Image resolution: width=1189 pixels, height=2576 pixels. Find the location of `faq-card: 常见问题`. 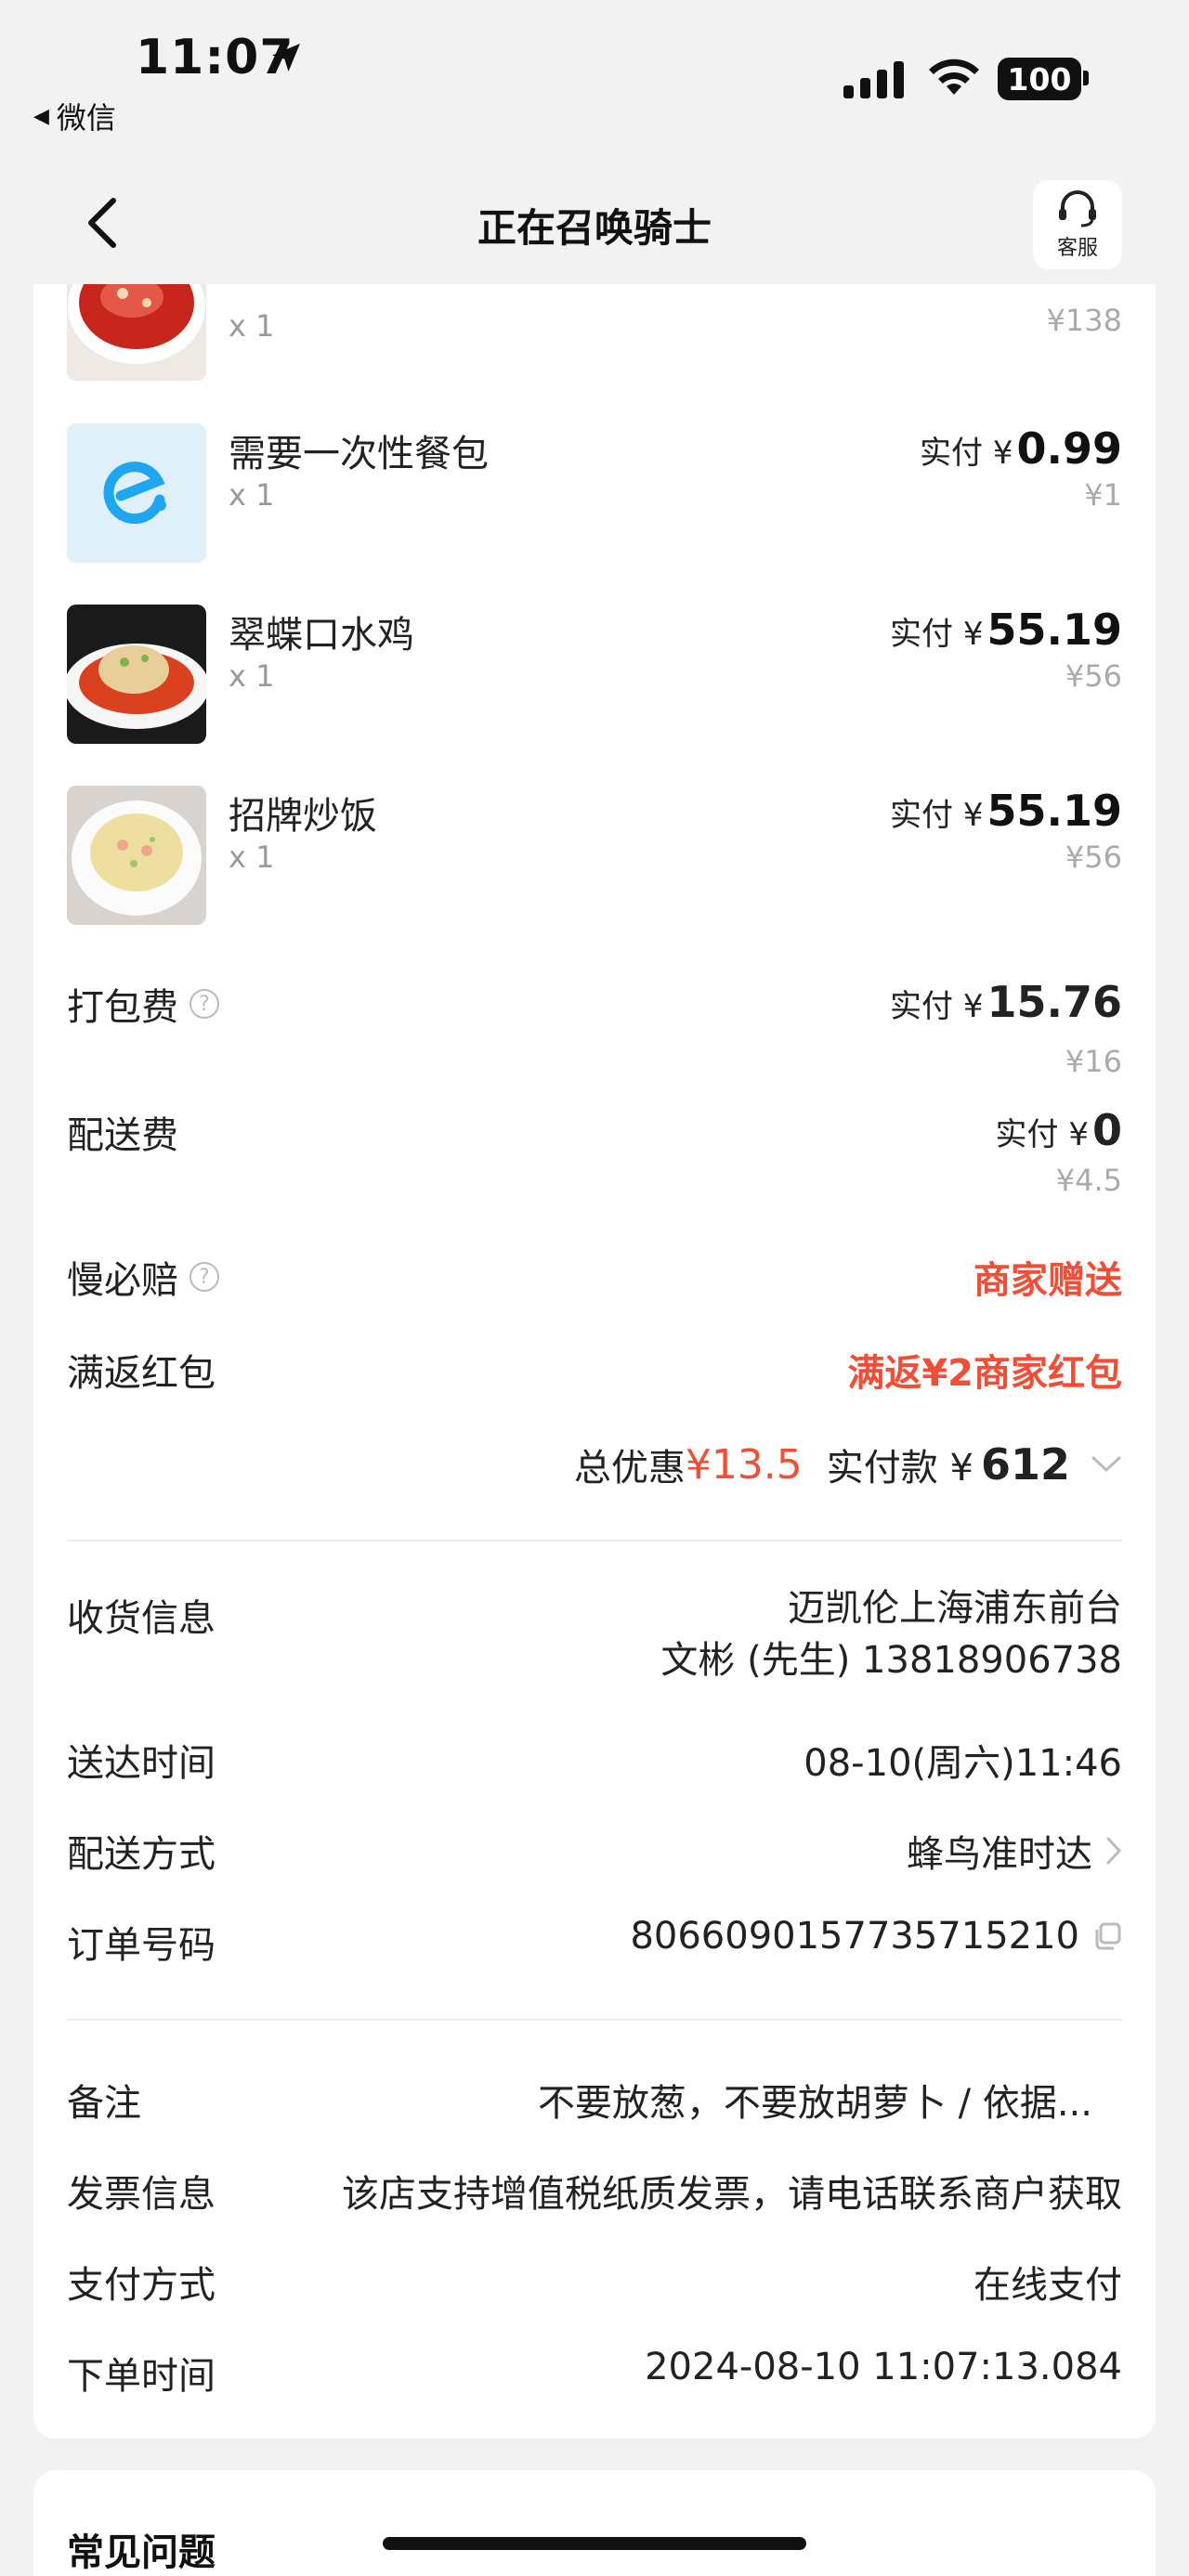

faq-card: 常见问题 is located at coordinates (594, 2523).